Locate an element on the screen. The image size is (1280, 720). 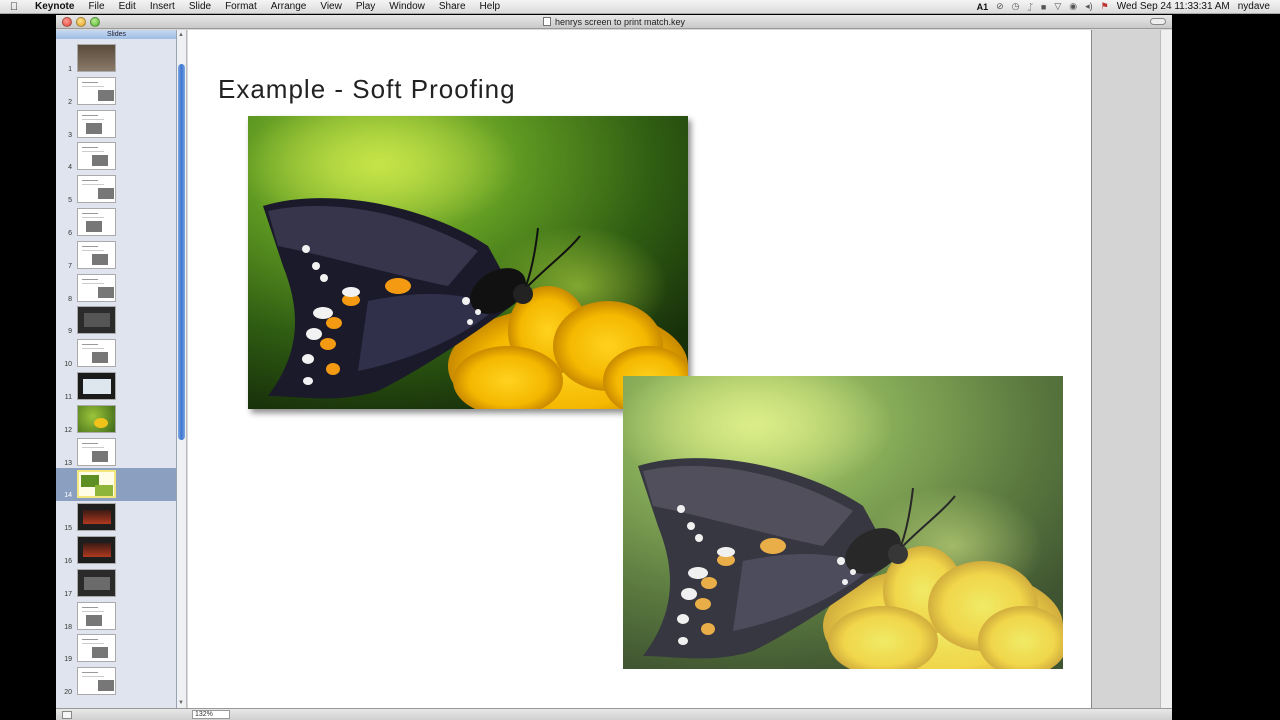
slide-thumbnail-row: 5 is located at coordinates (116, 189).